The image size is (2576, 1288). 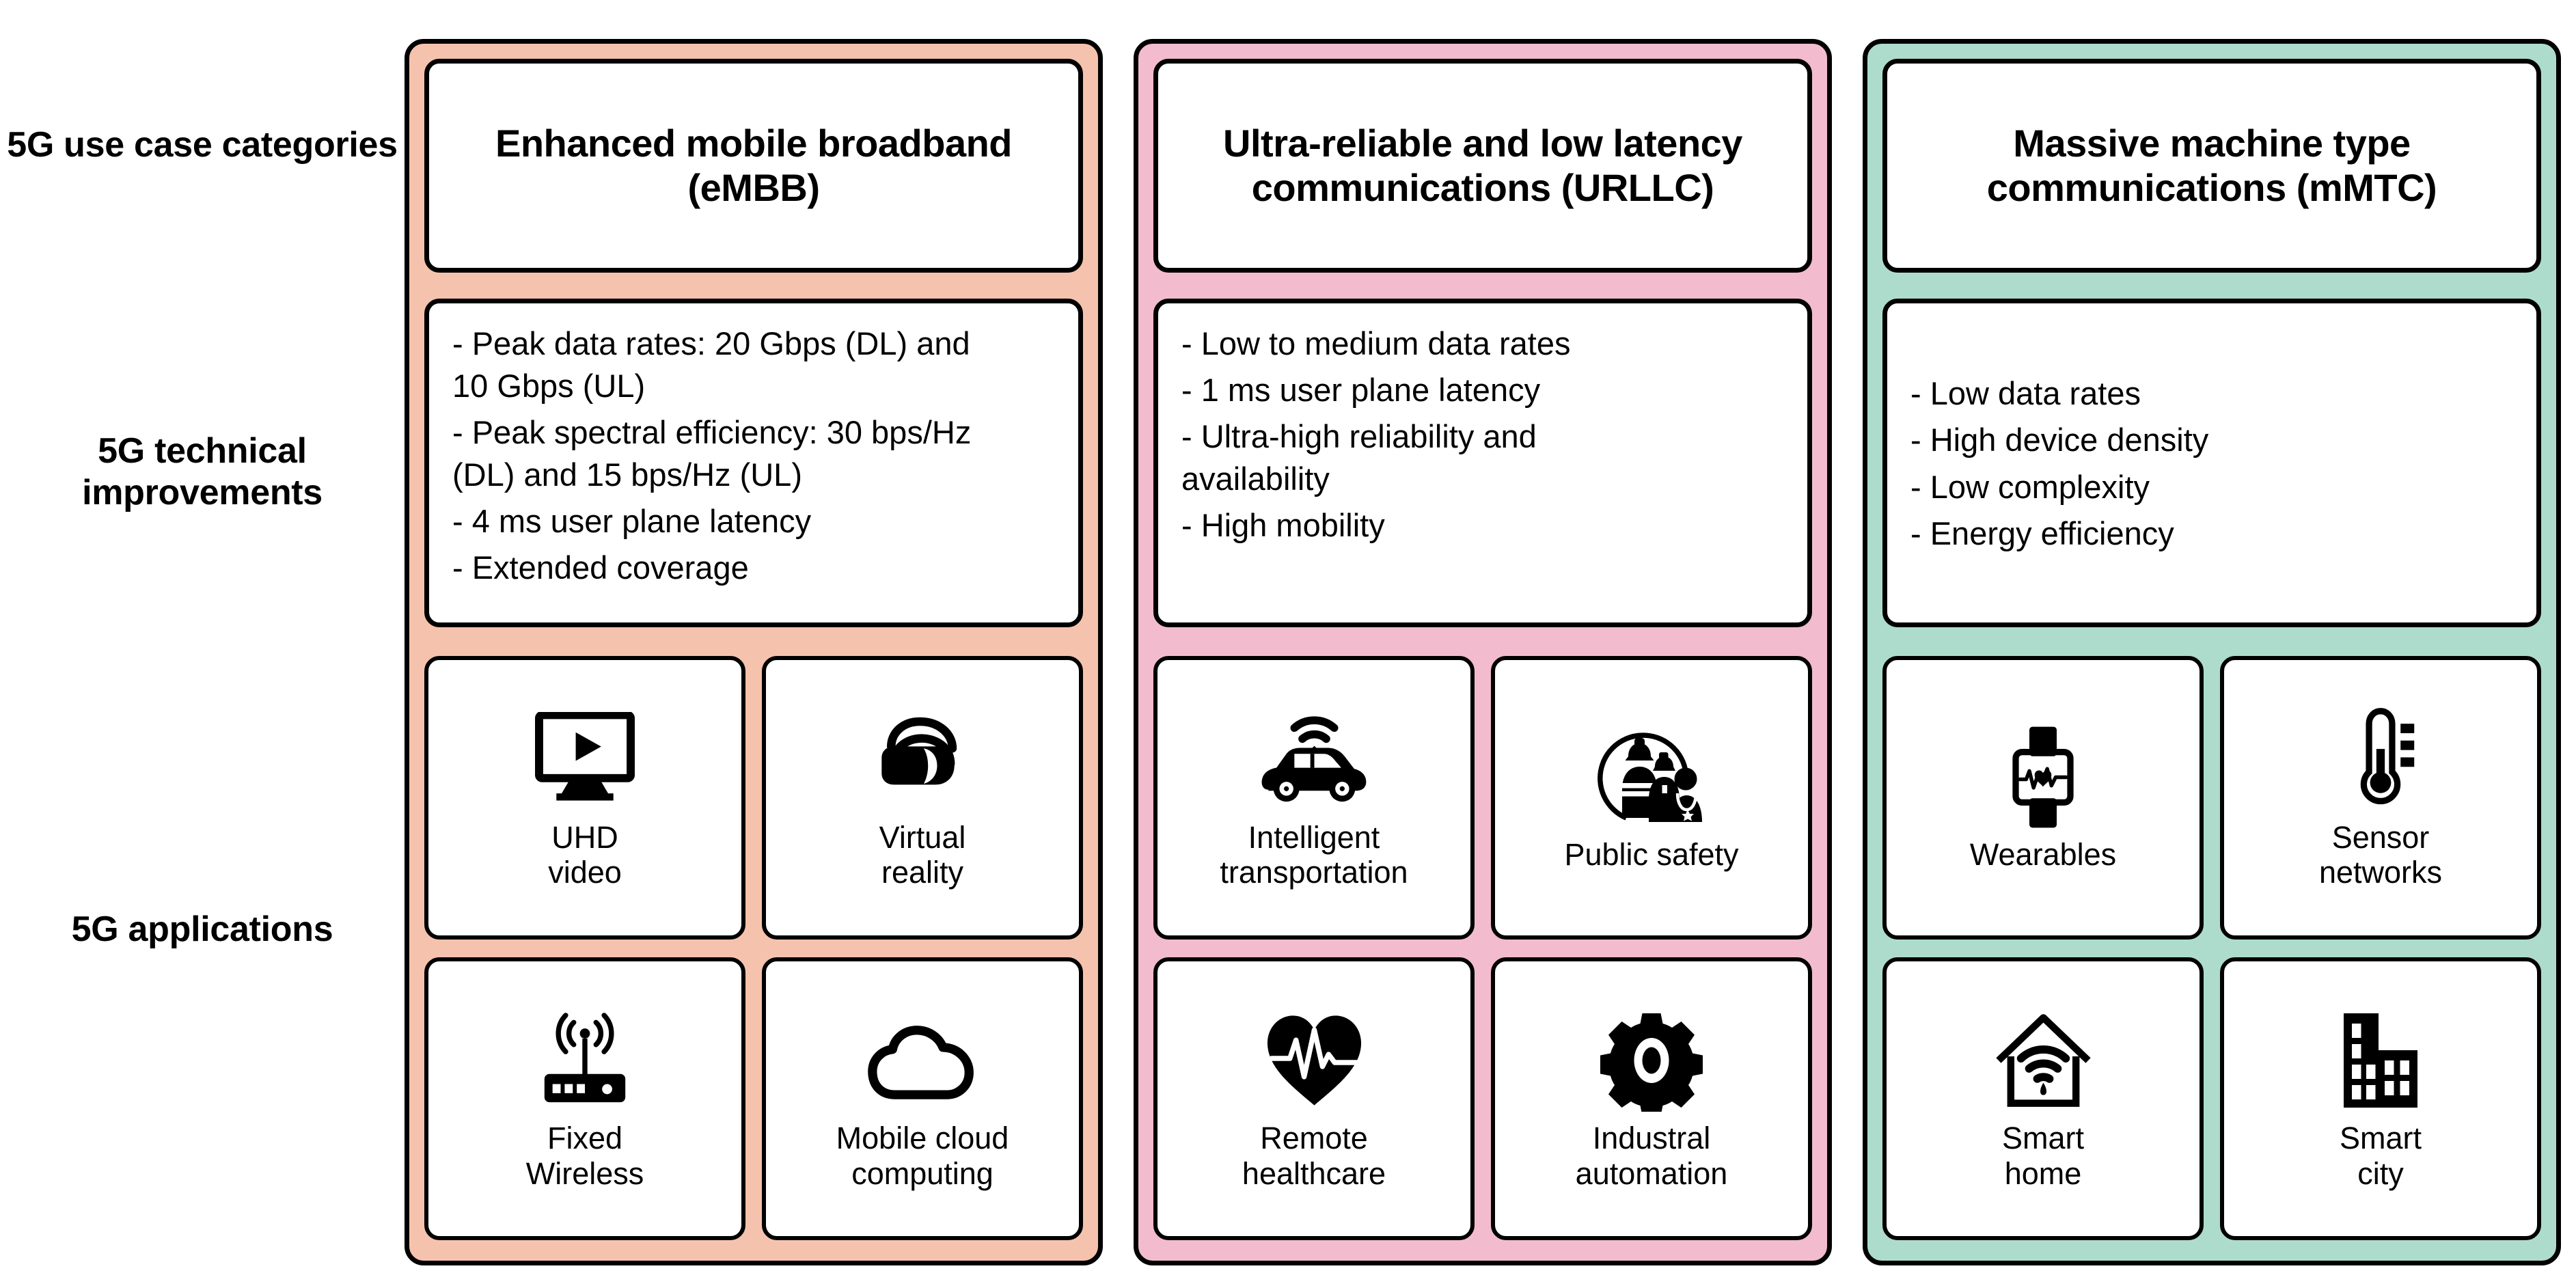 What do you see at coordinates (632, 521) in the screenshot?
I see `tech-item: - 4 ms user plane latency` at bounding box center [632, 521].